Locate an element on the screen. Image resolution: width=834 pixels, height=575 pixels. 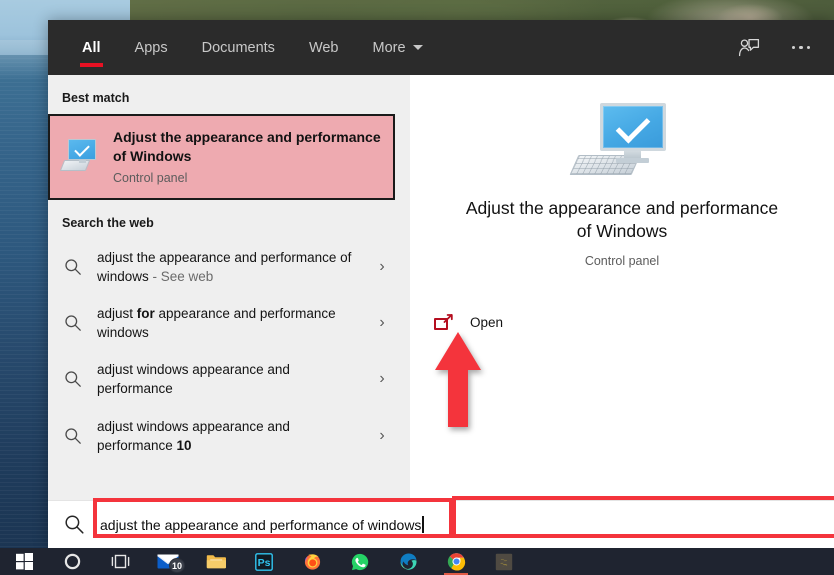
cortana-circle-icon is located at coordinates (72, 561).